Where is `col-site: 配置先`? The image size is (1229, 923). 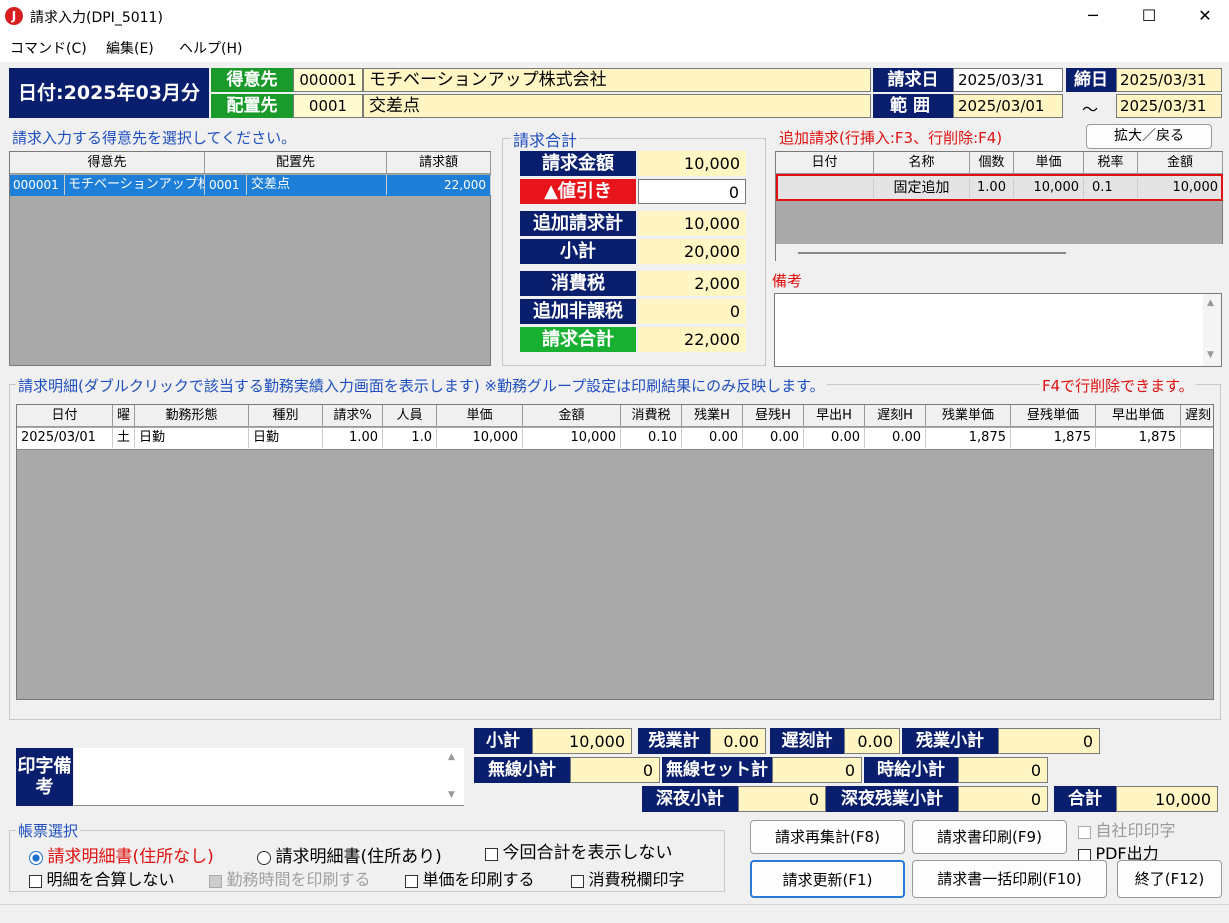
col-site: 配置先 is located at coordinates (296, 163).